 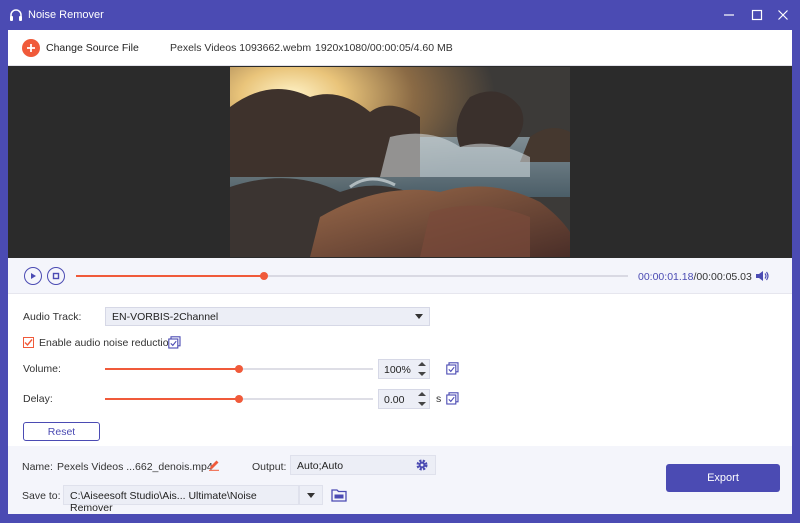 I want to click on volume-value: 100%, so click(x=397, y=370).